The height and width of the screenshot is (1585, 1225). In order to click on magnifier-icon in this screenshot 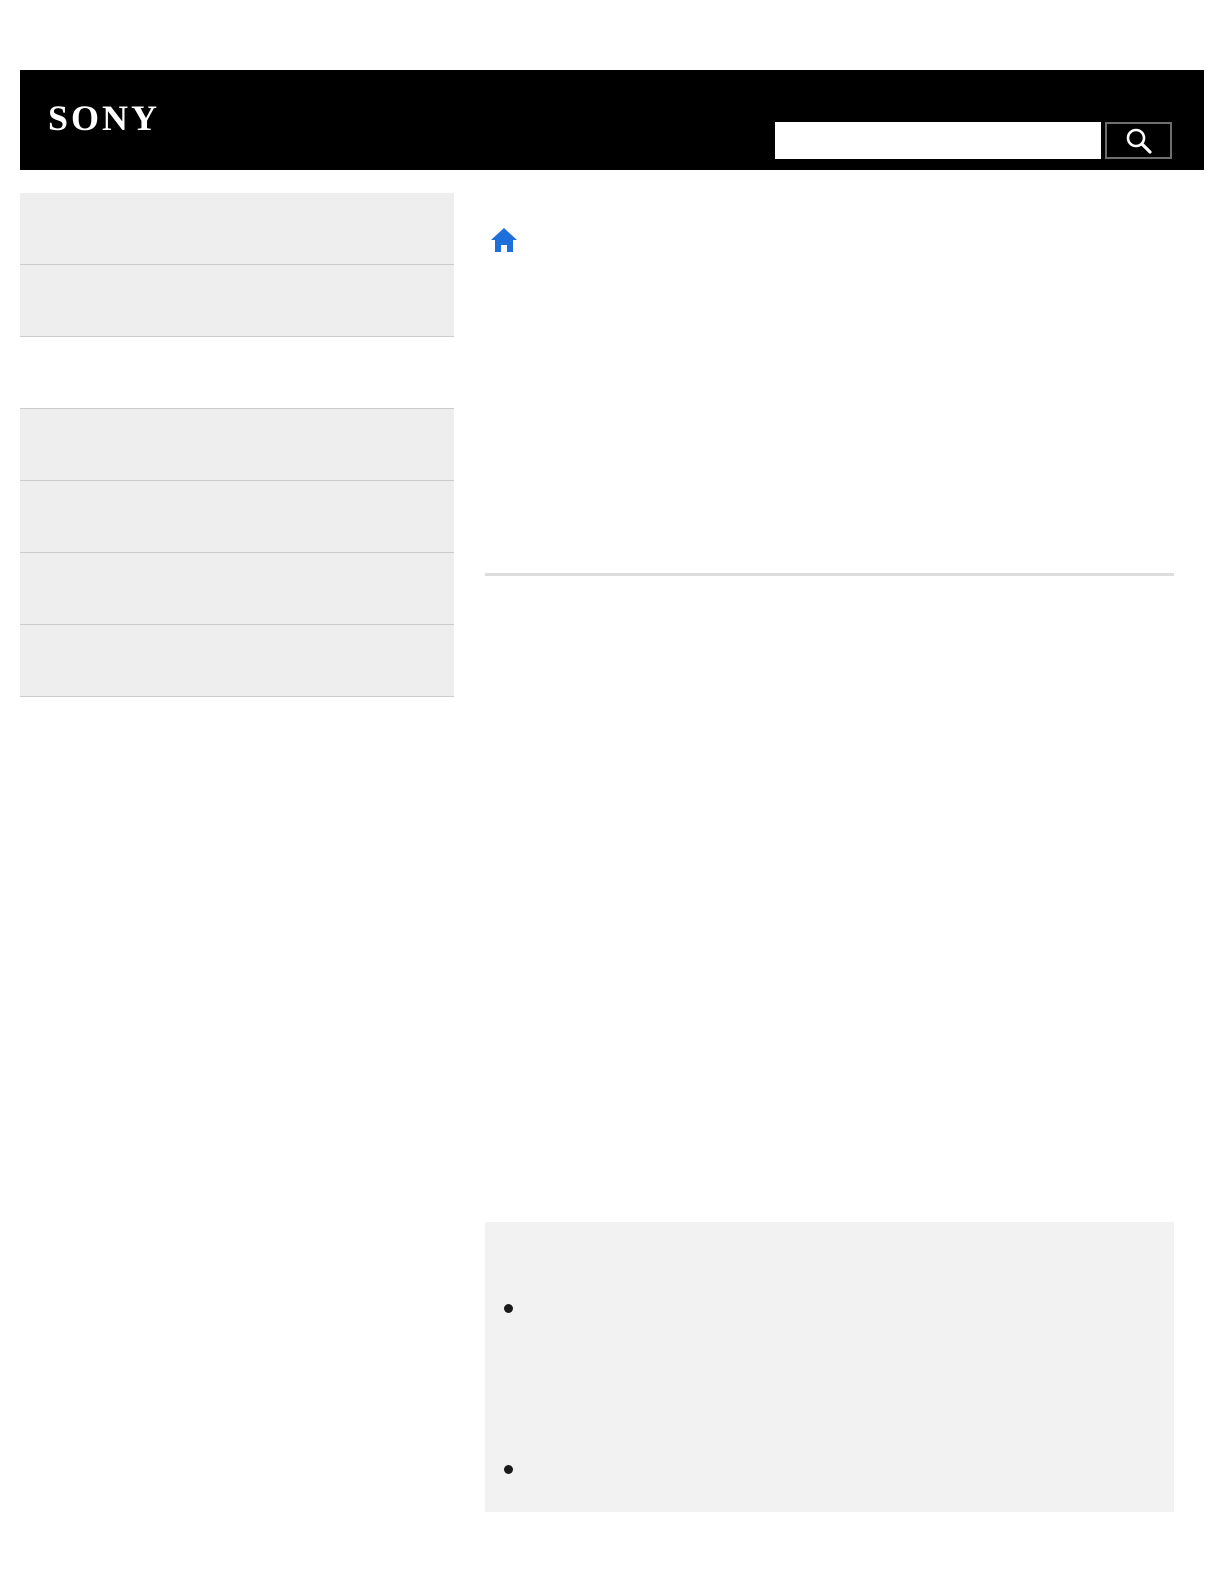, I will do `click(1139, 141)`.